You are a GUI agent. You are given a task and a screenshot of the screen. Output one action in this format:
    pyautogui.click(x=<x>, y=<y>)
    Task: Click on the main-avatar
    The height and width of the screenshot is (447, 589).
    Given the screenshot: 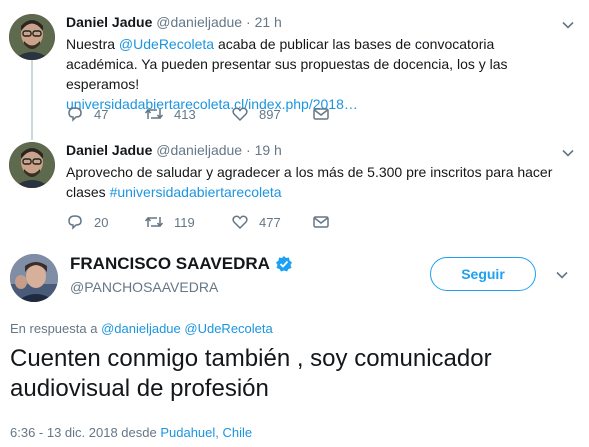 What is the action you would take?
    pyautogui.click(x=34, y=278)
    